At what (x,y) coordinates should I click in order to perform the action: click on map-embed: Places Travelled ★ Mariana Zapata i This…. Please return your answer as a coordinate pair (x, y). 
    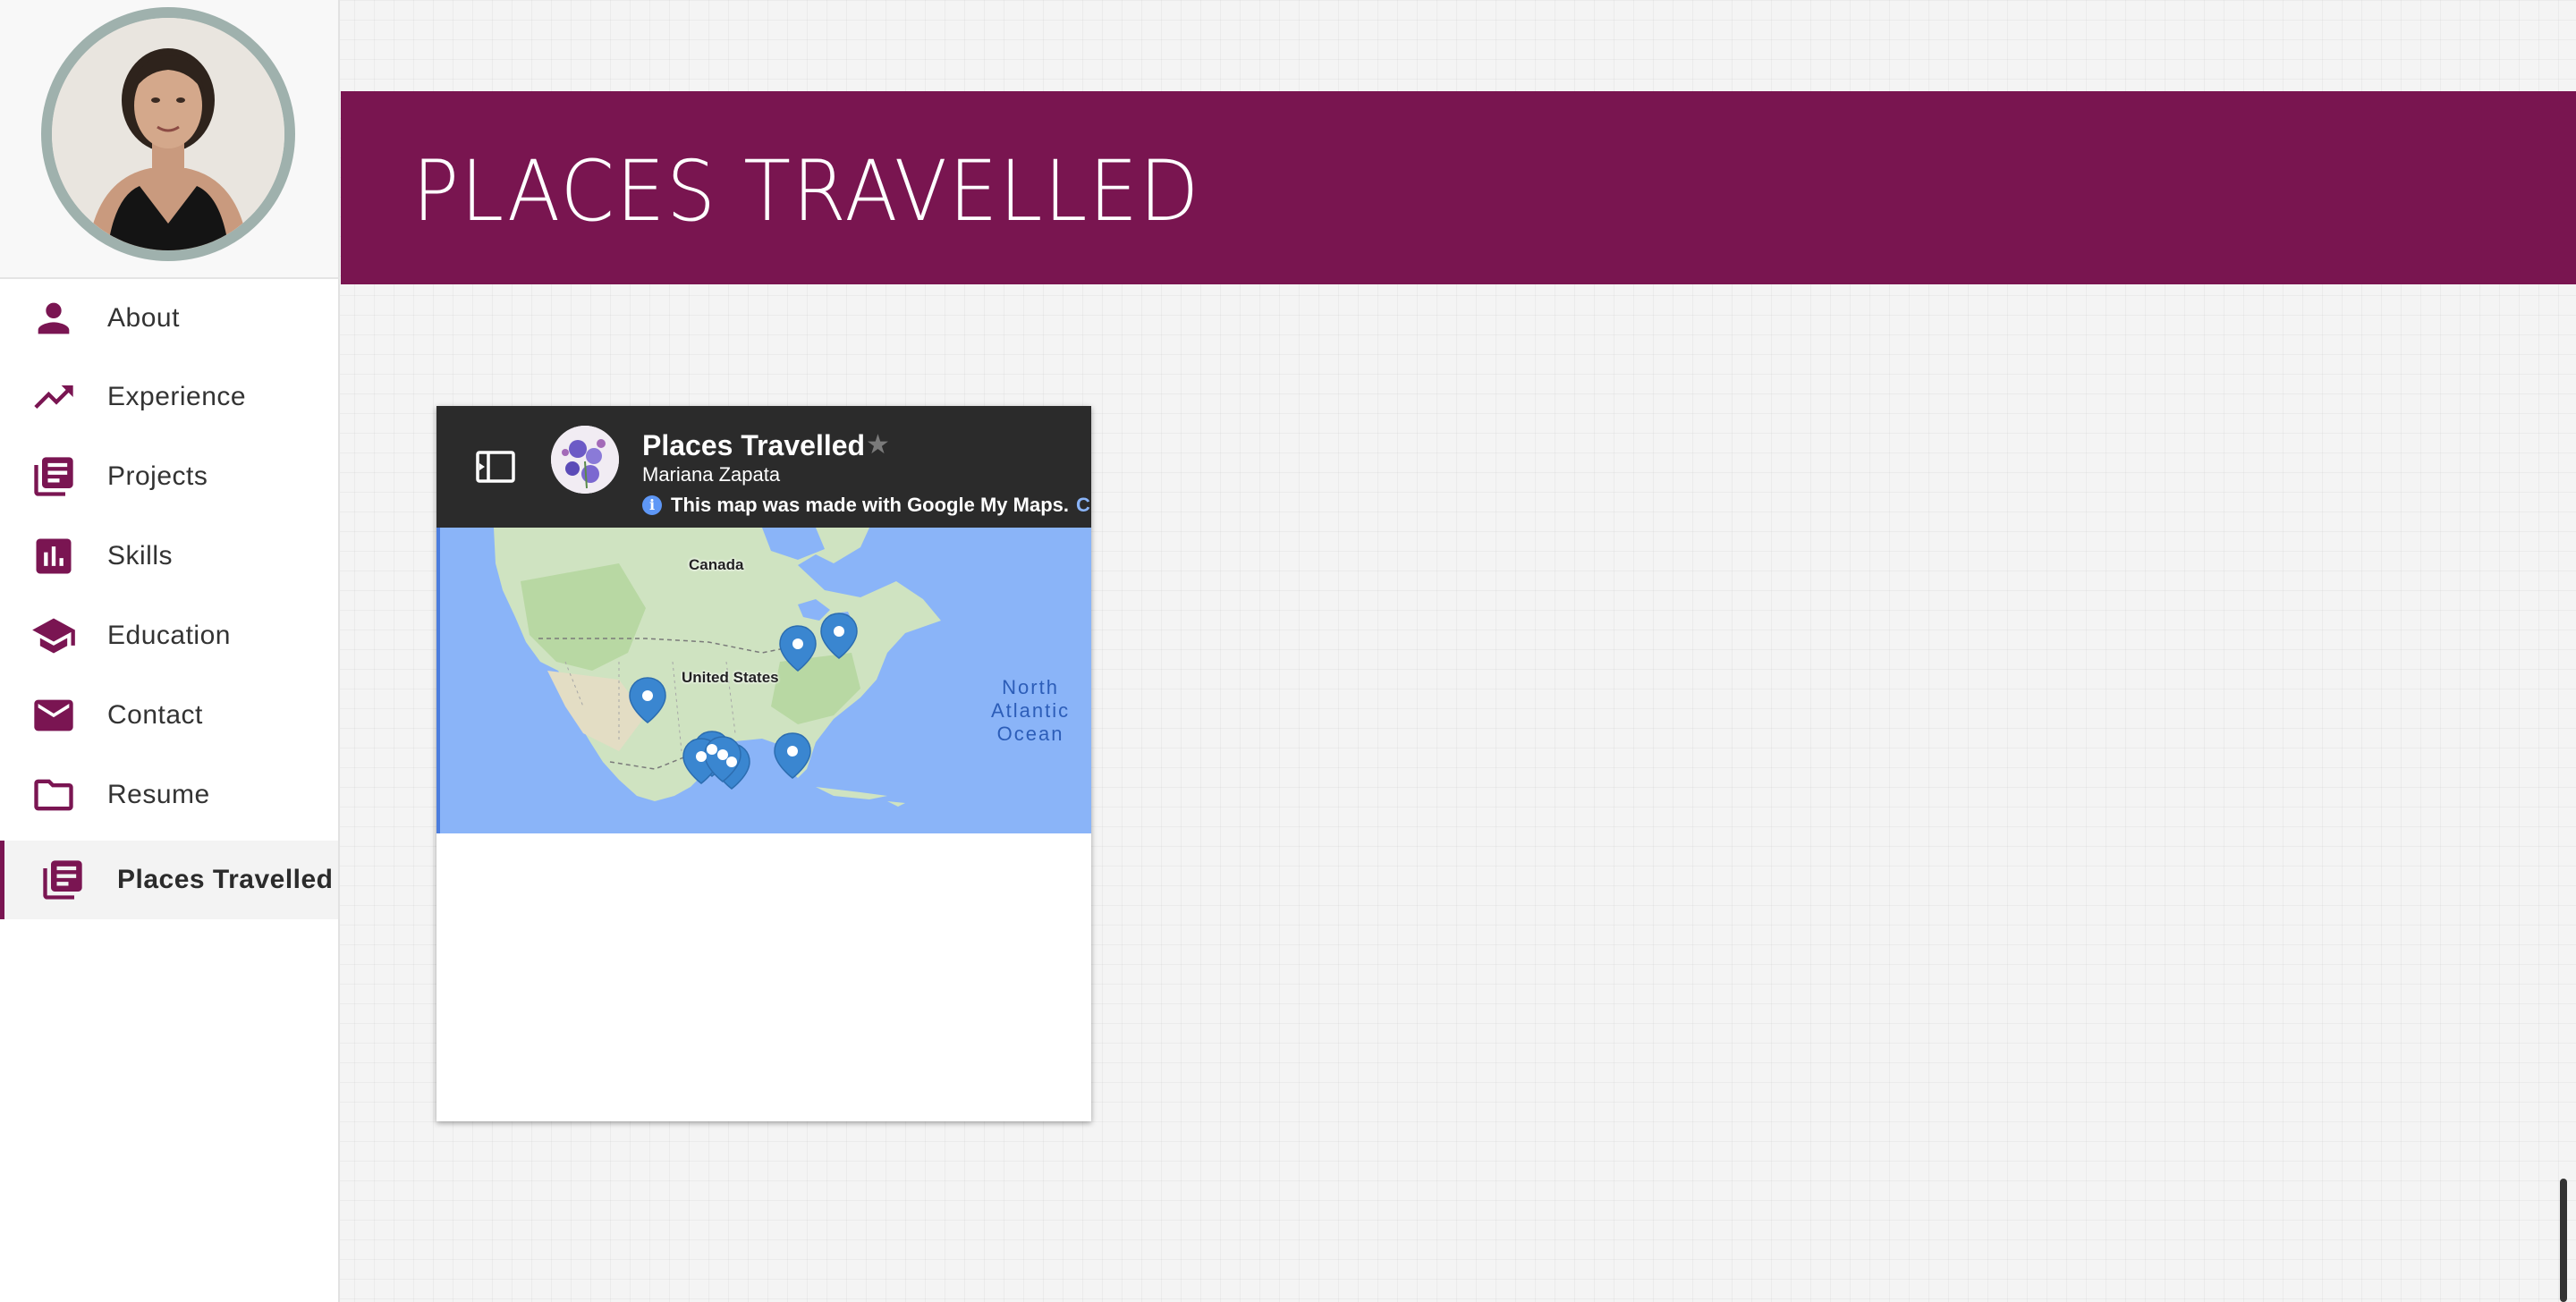
    Looking at the image, I should click on (763, 763).